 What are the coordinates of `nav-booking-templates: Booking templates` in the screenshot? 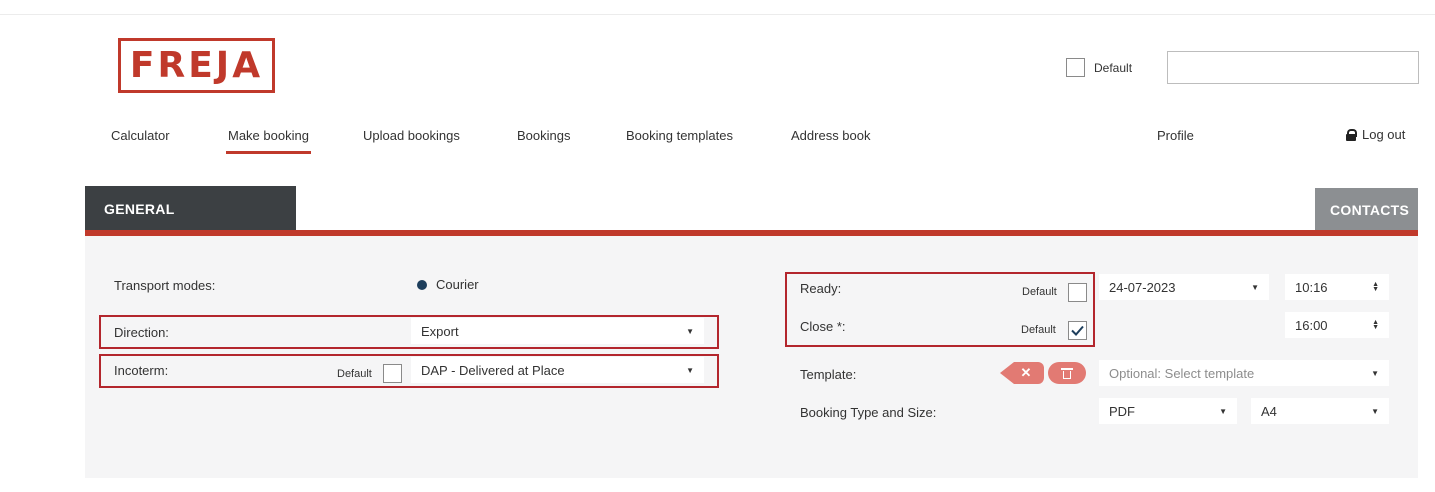 It's located at (679, 135).